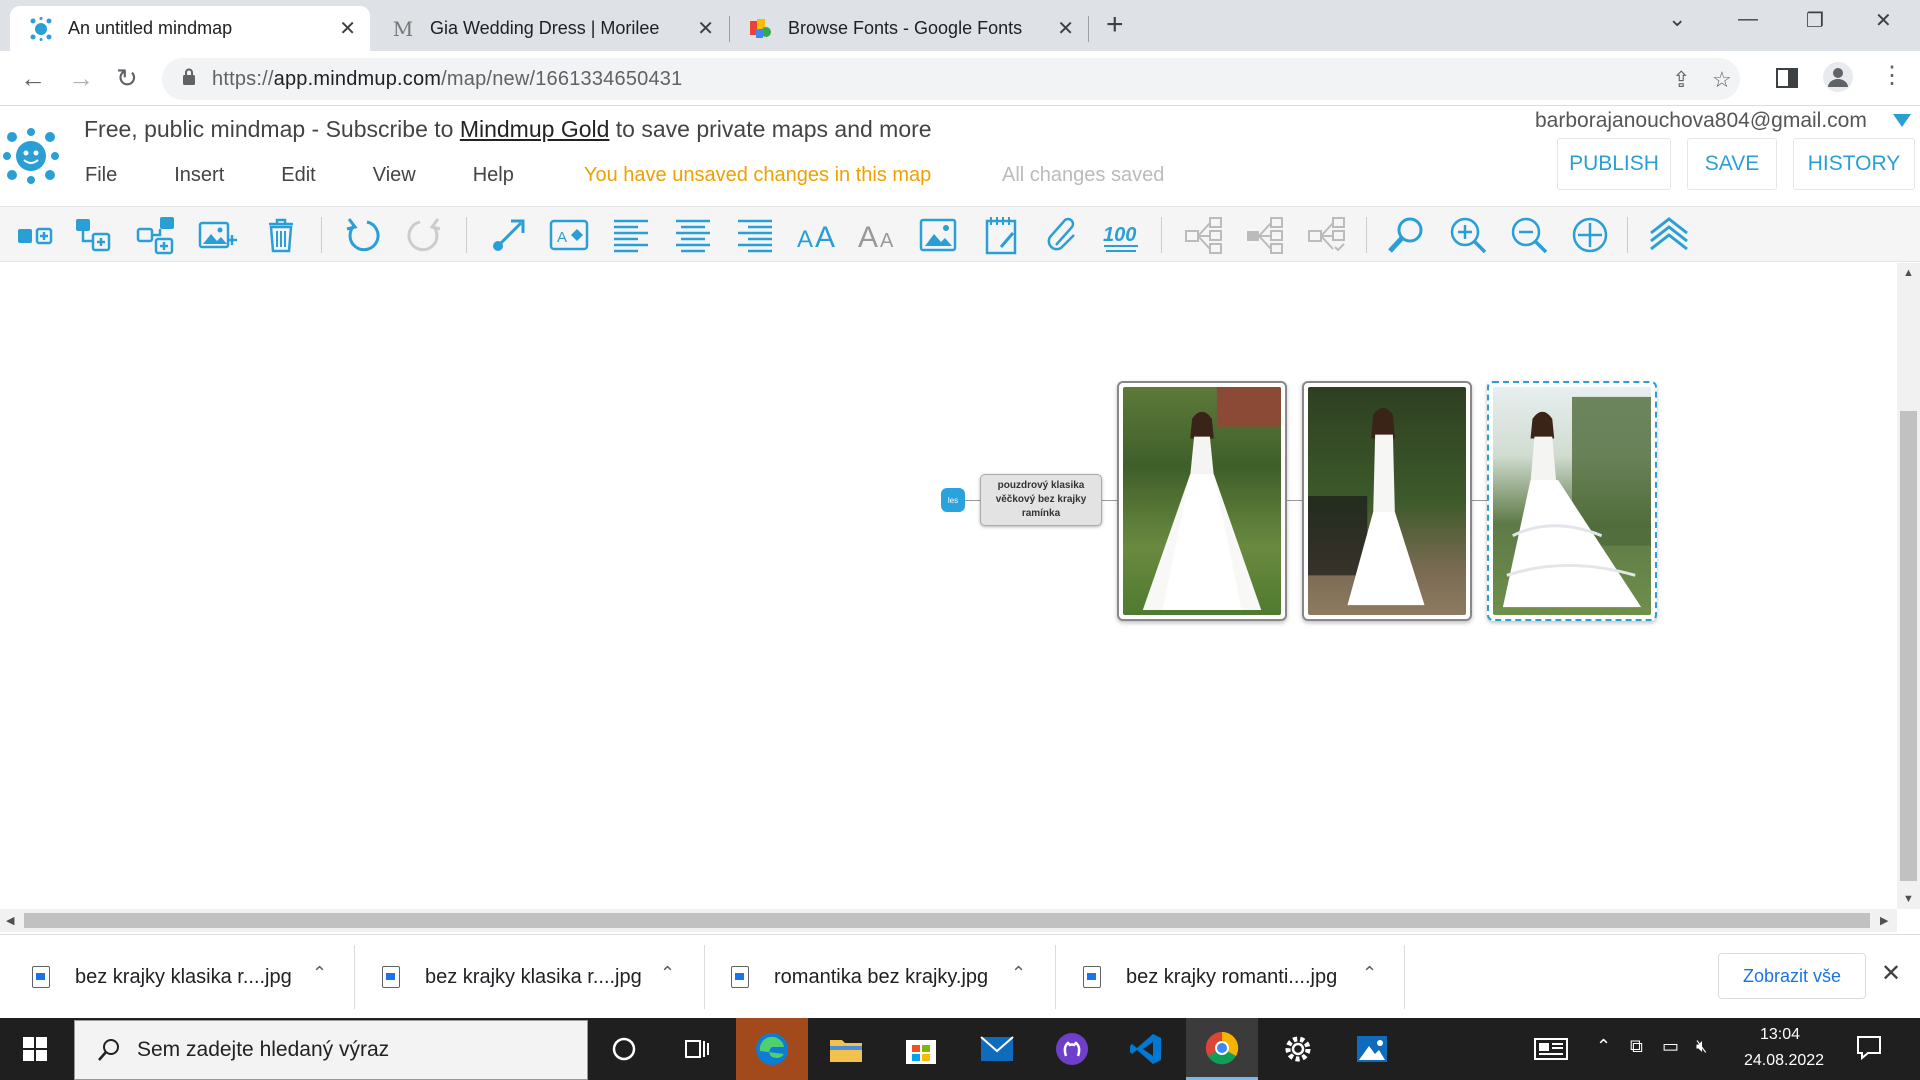 The height and width of the screenshot is (1080, 1920). Describe the element at coordinates (569, 235) in the screenshot. I see `node-style-icon: A` at that location.